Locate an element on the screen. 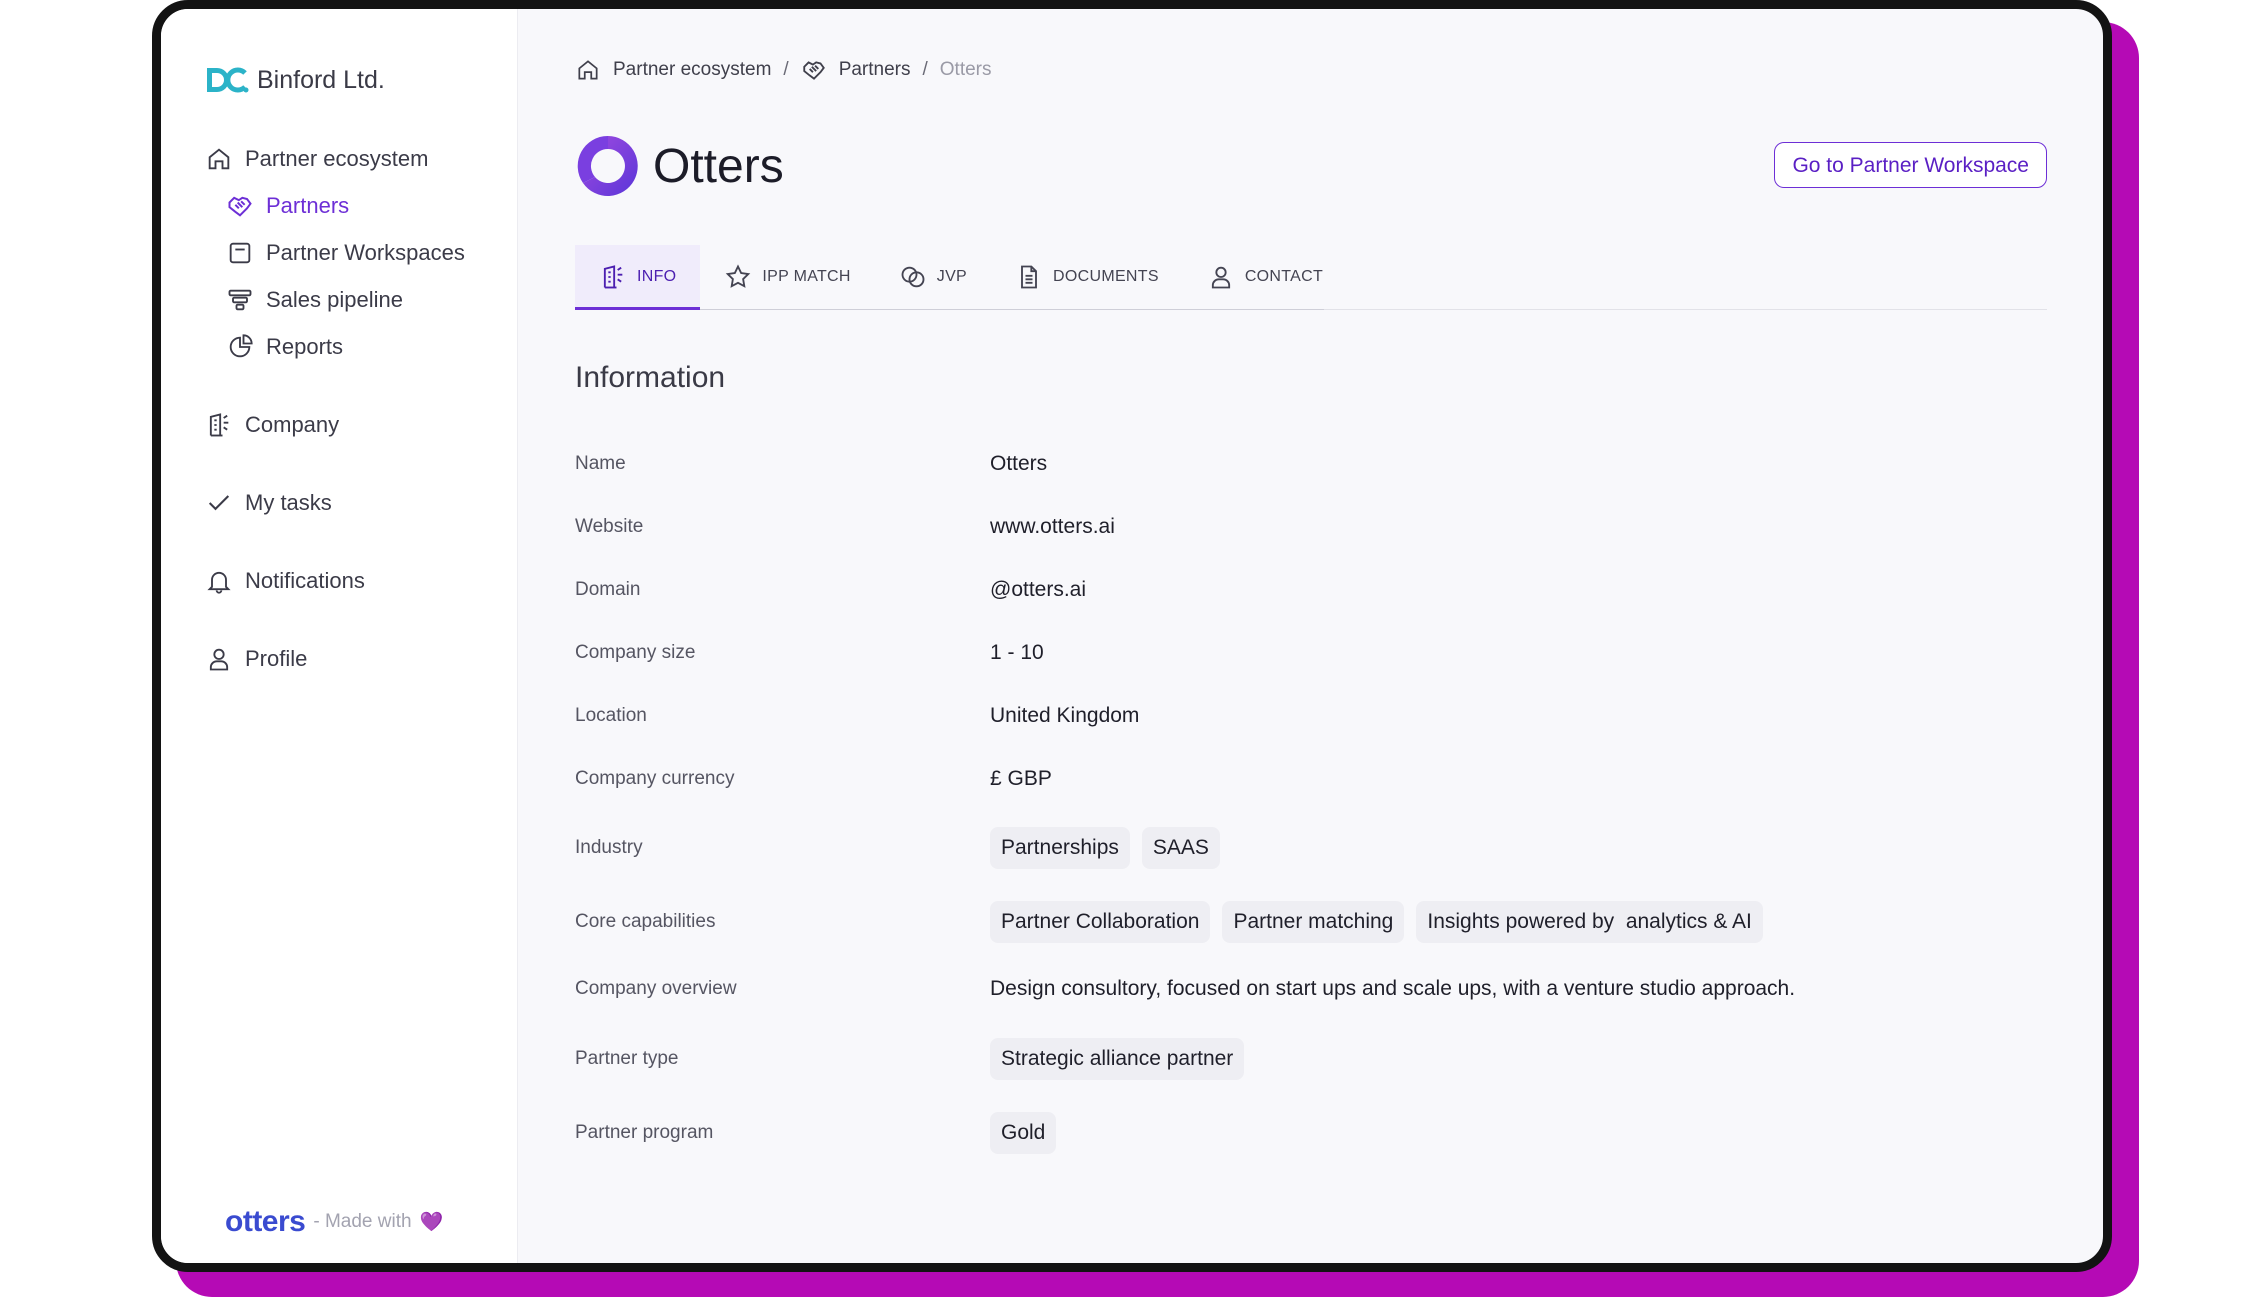 The width and height of the screenshot is (2264, 1297). tab-jvp: JVP is located at coordinates (933, 277).